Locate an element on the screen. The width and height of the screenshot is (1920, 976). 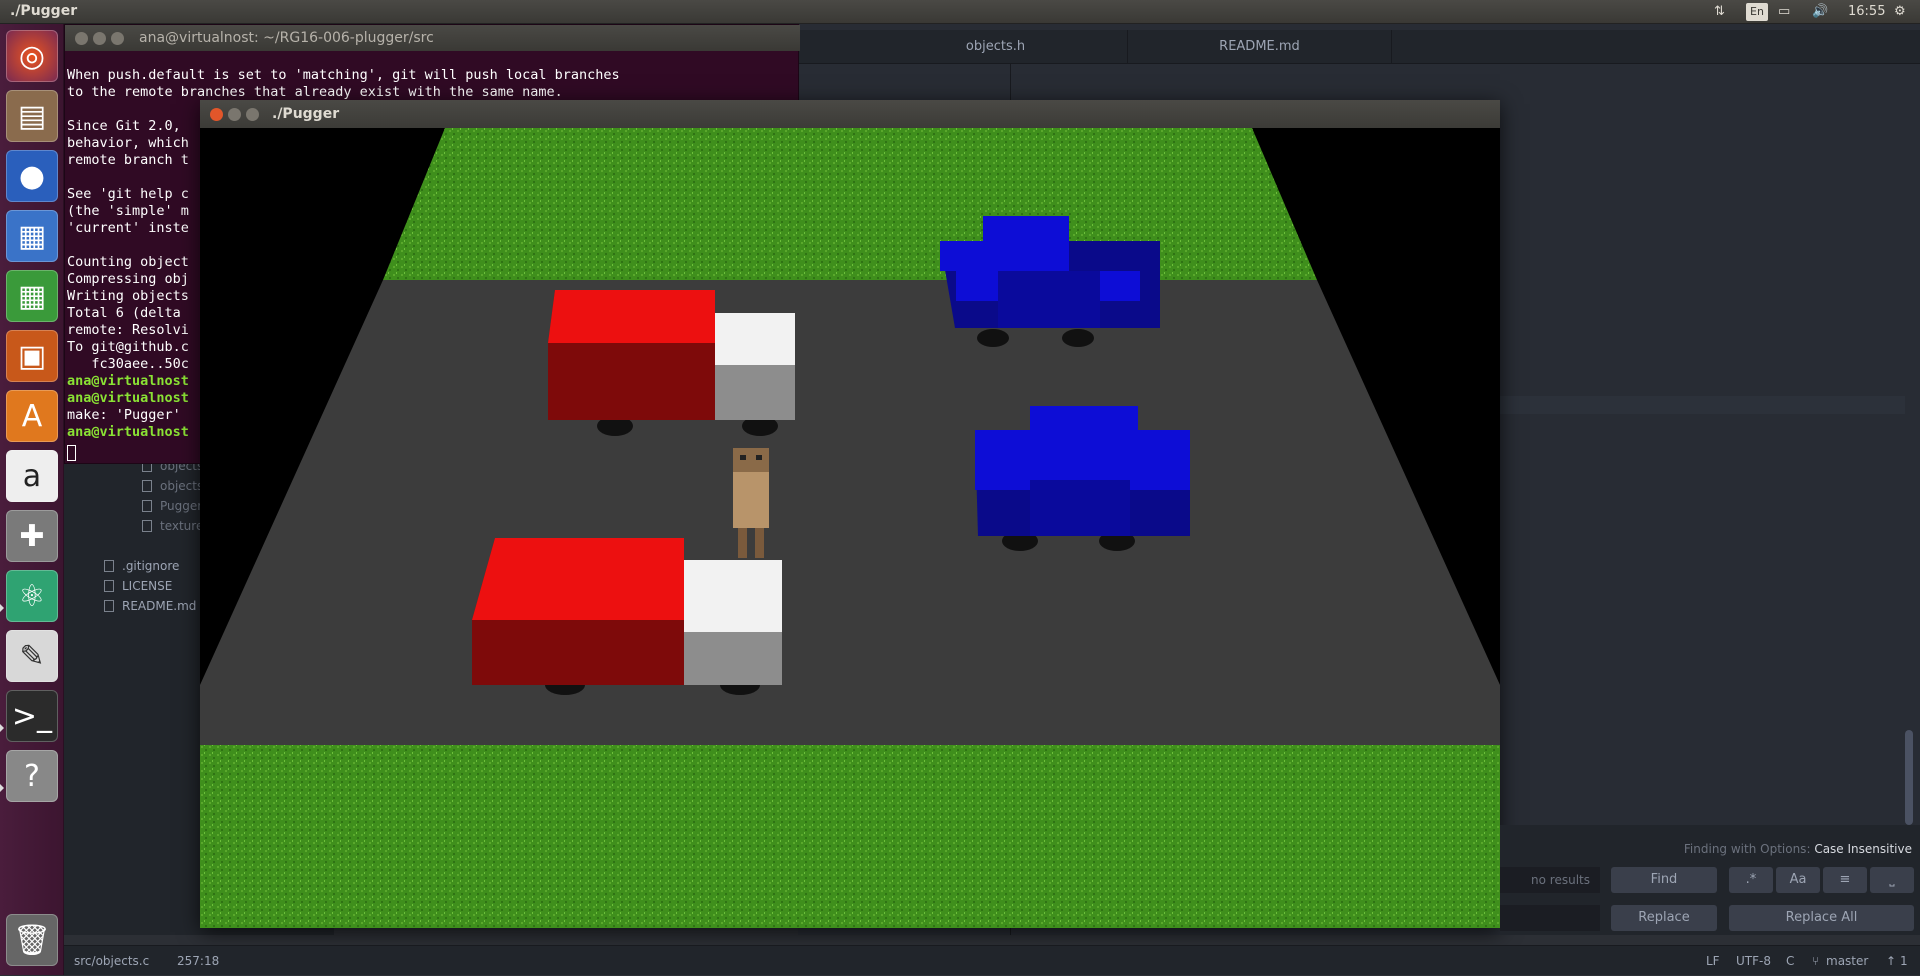
editor-tab-bar: objects.h README.md is located at coordinates (1359, 47).